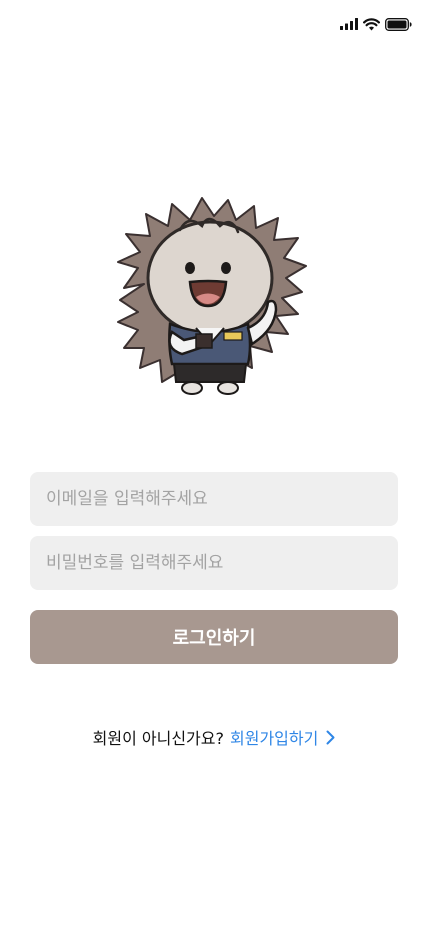  What do you see at coordinates (214, 499) in the screenshot?
I see `email-field` at bounding box center [214, 499].